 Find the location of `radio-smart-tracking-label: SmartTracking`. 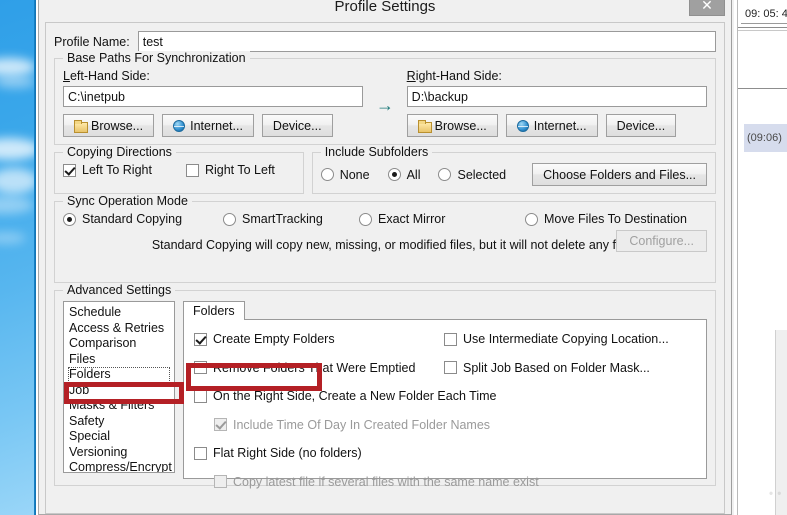

radio-smart-tracking-label: SmartTracking is located at coordinates (282, 219).